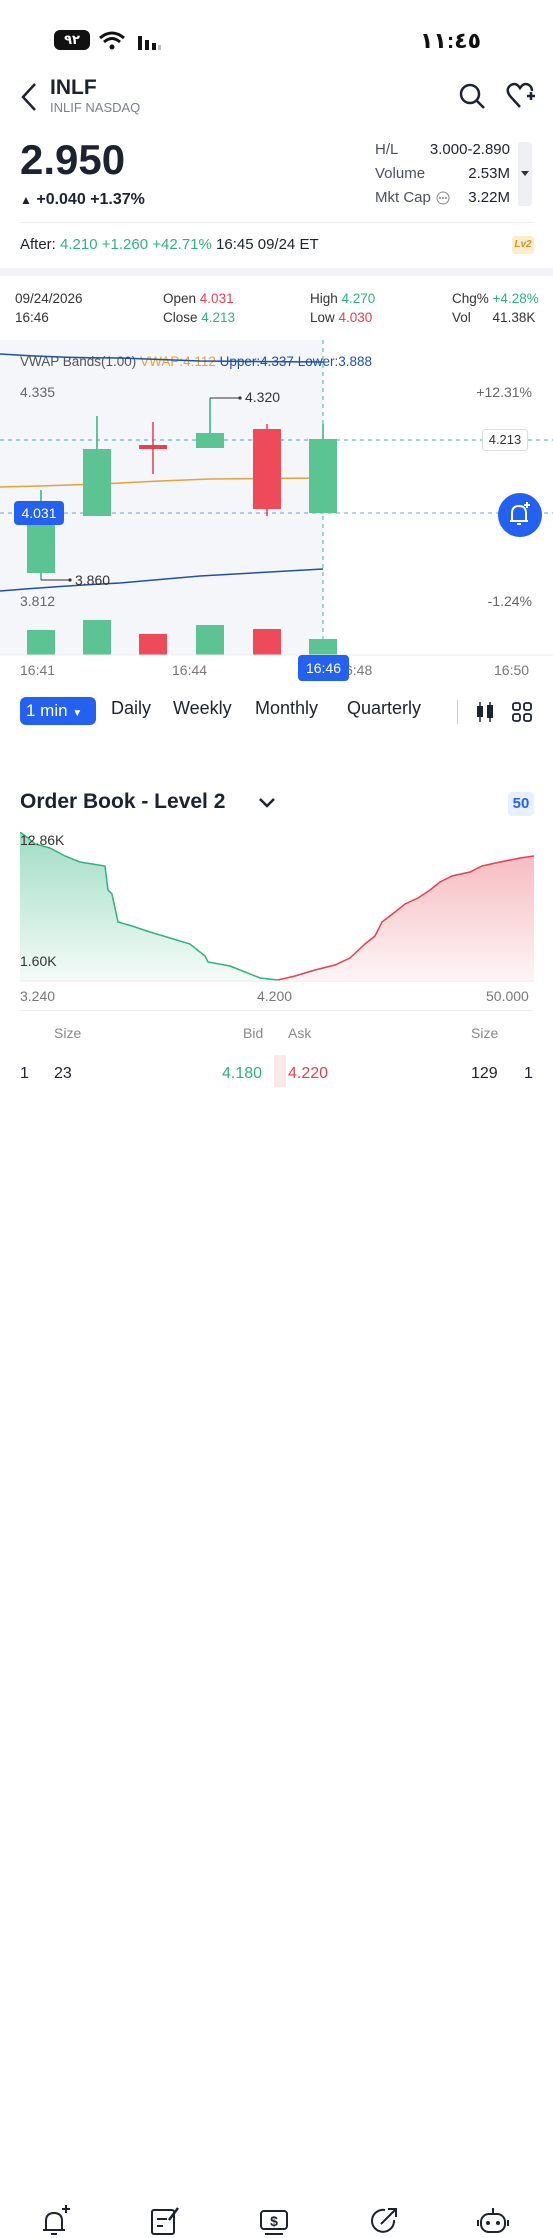 This screenshot has height=2238, width=553. Describe the element at coordinates (30, 97) in the screenshot. I see `back-arrow-icon` at that location.